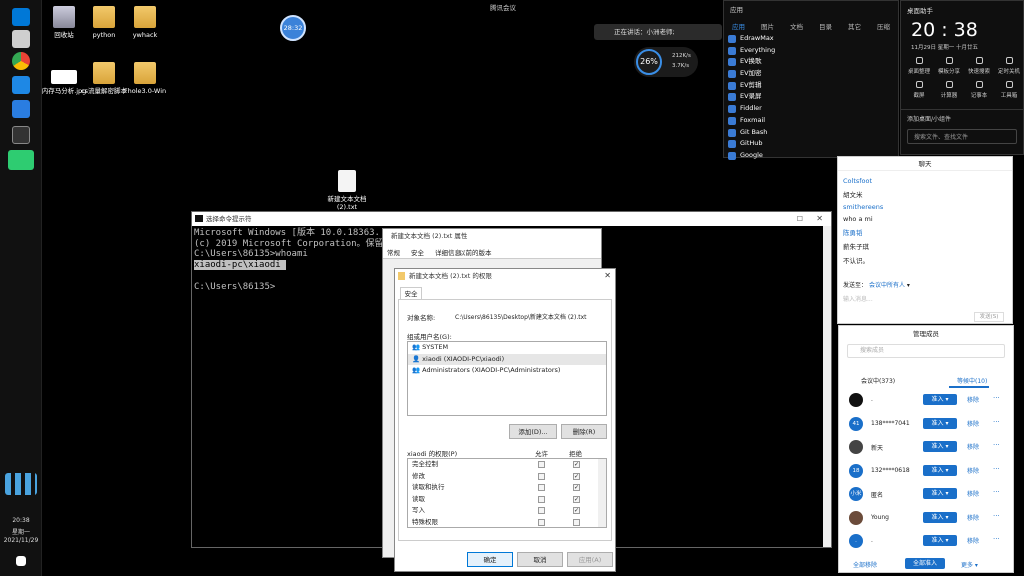  What do you see at coordinates (827, 386) in the screenshot?
I see `cmd-scrollbar` at bounding box center [827, 386].